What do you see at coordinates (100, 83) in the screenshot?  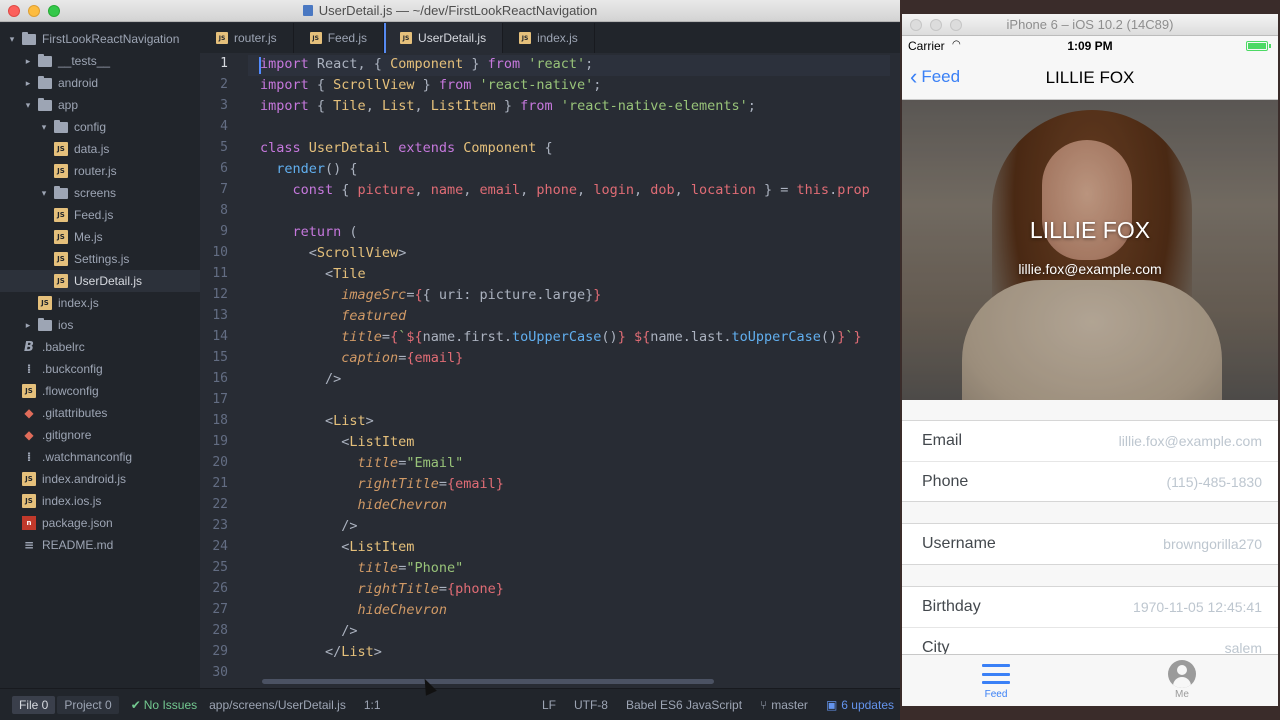 I see `tree-item: ▸ android` at bounding box center [100, 83].